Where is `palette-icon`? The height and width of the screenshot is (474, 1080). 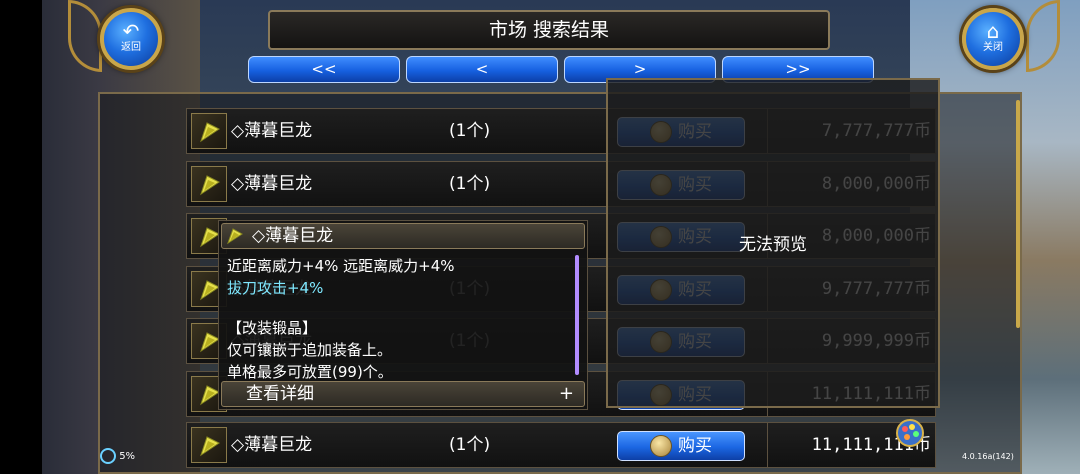 palette-icon is located at coordinates (910, 433).